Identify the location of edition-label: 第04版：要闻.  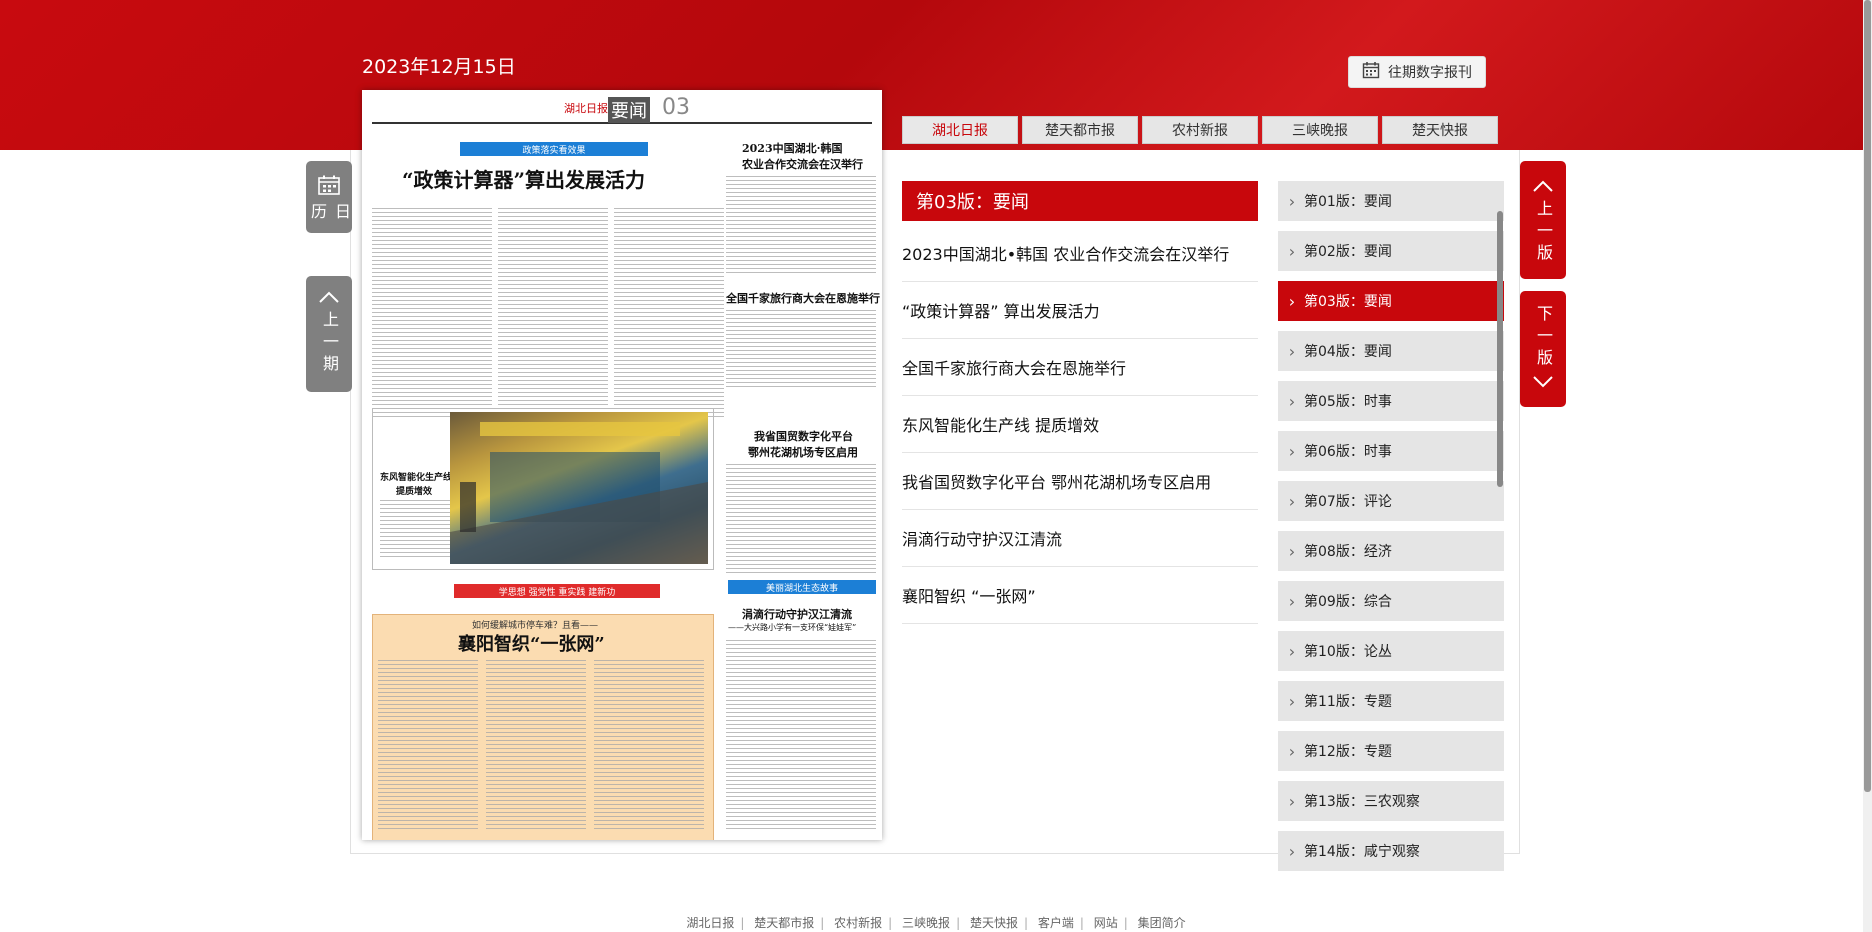
(1348, 352).